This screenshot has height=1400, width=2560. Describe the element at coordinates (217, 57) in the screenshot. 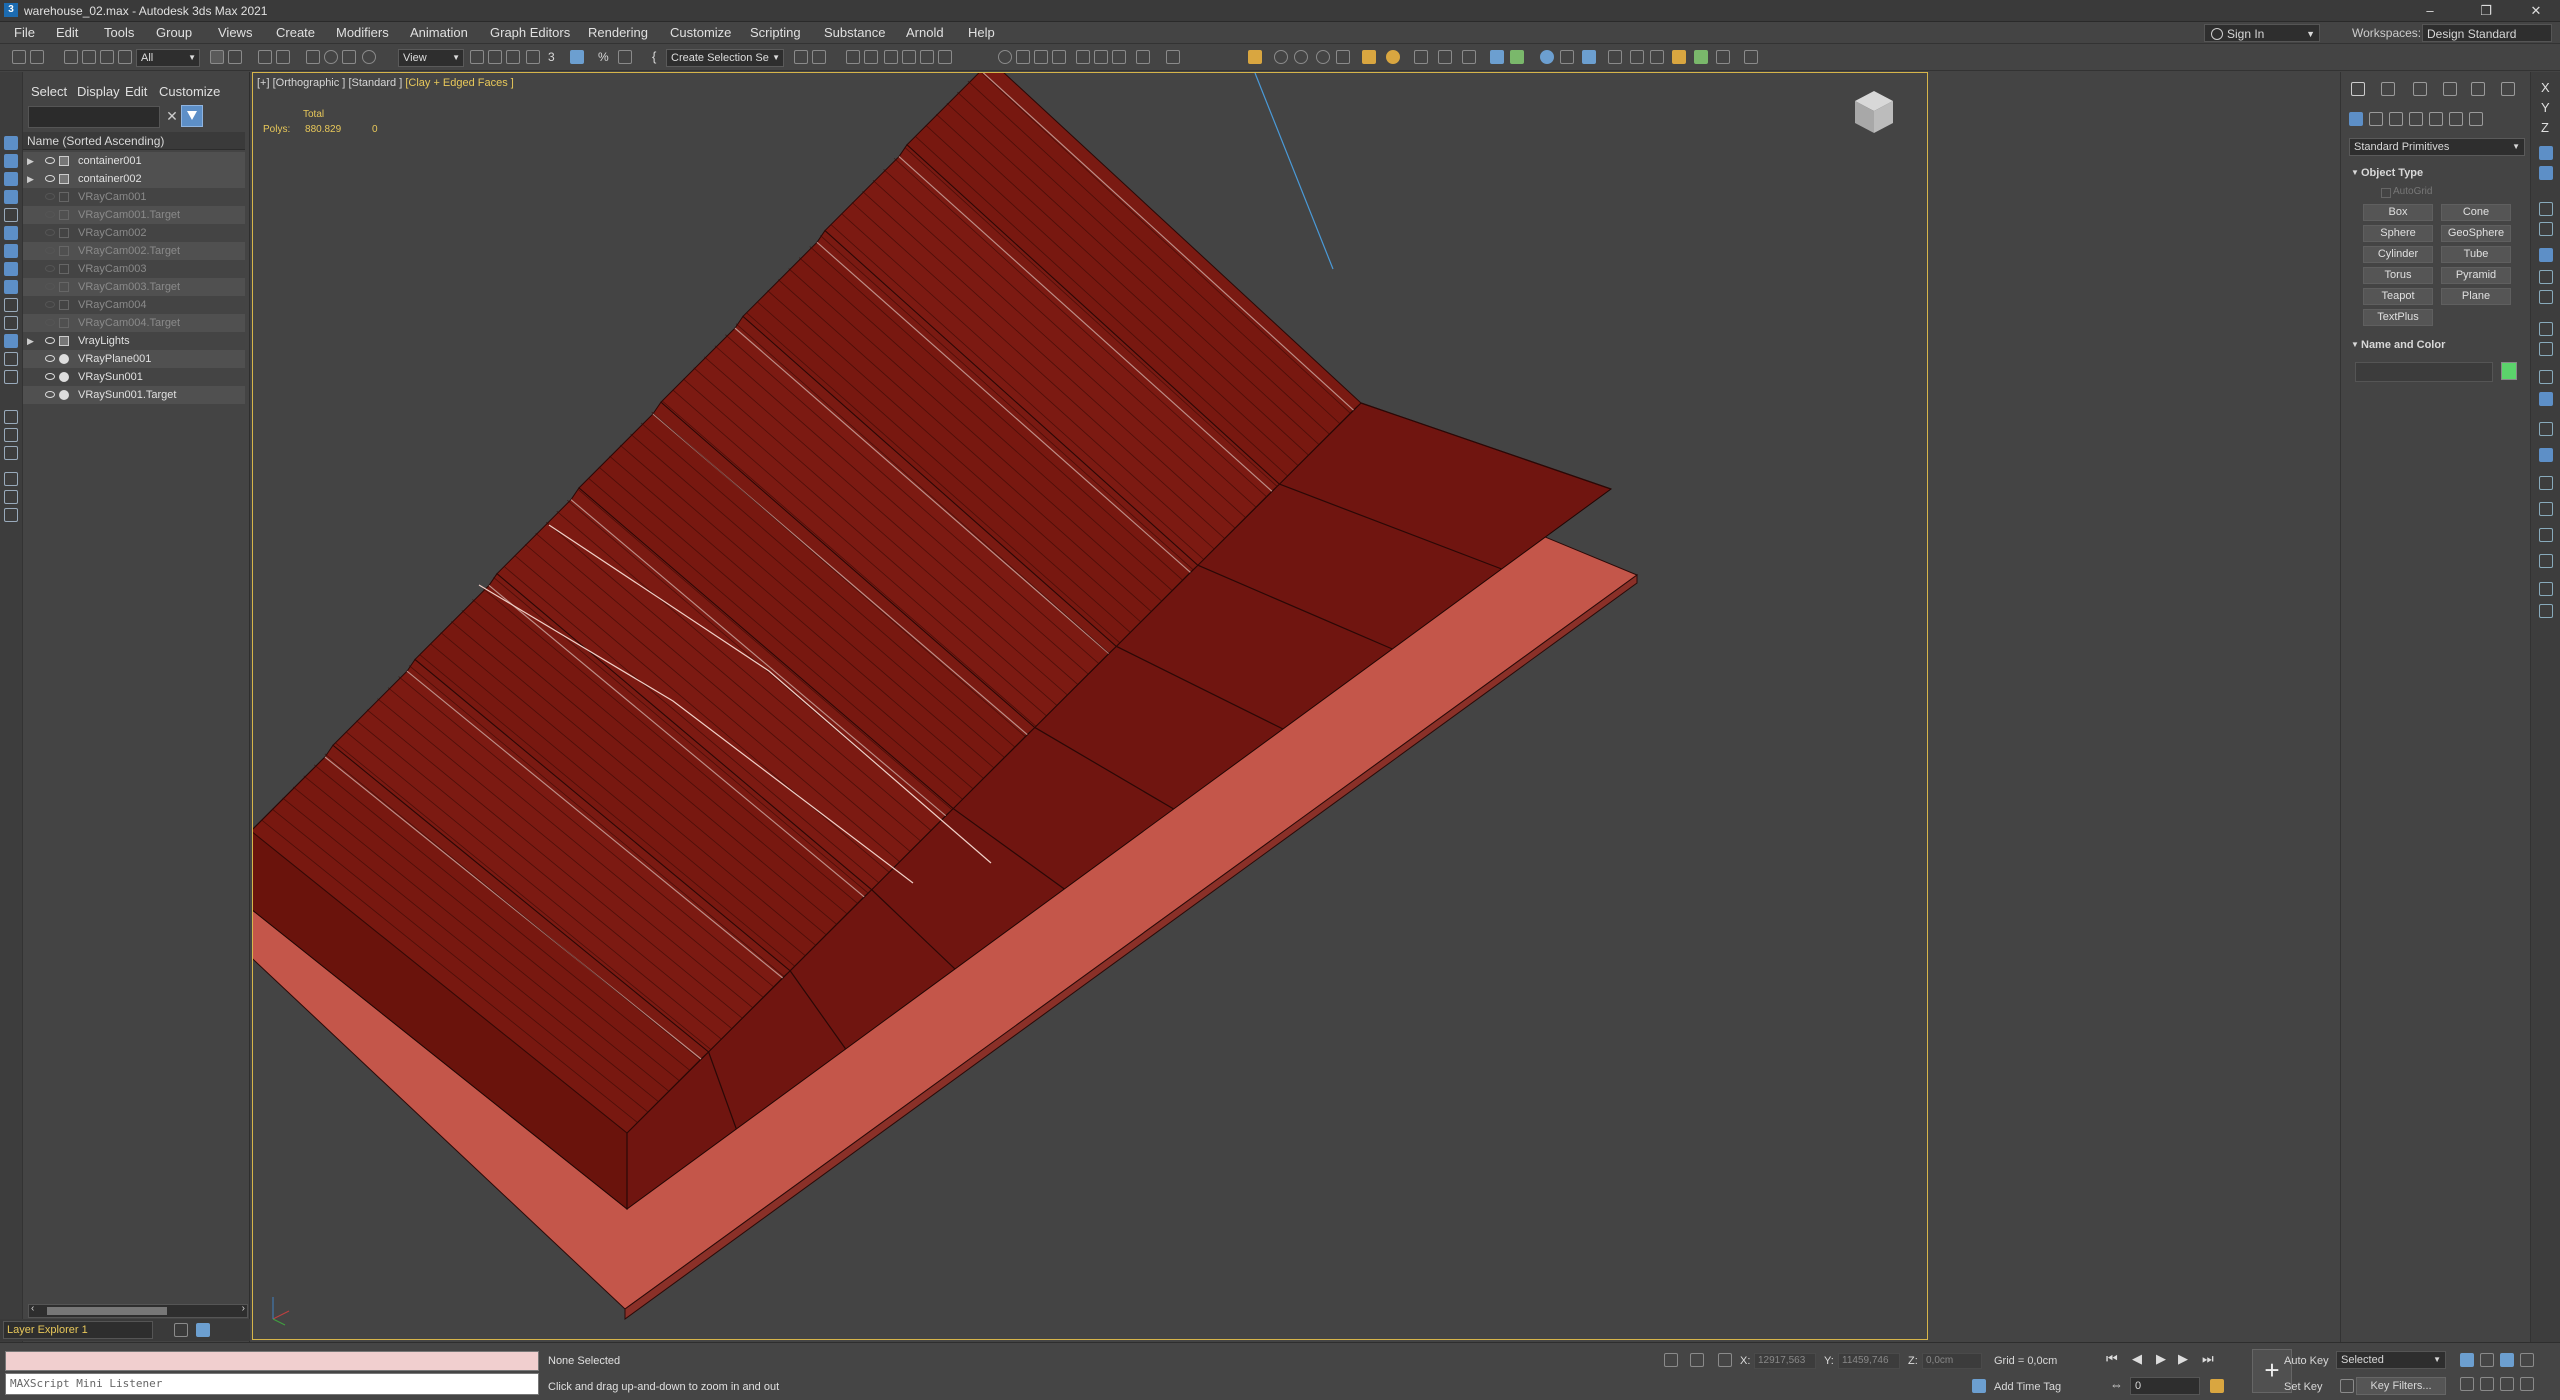

I see `select-object-icon` at that location.